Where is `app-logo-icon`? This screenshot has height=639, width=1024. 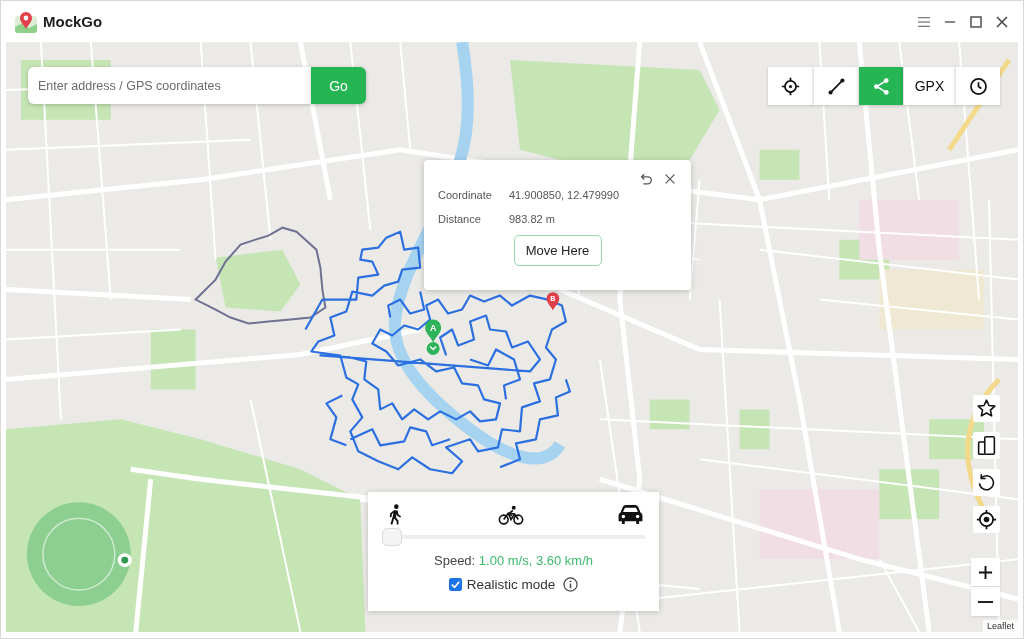
app-logo-icon is located at coordinates (26, 21).